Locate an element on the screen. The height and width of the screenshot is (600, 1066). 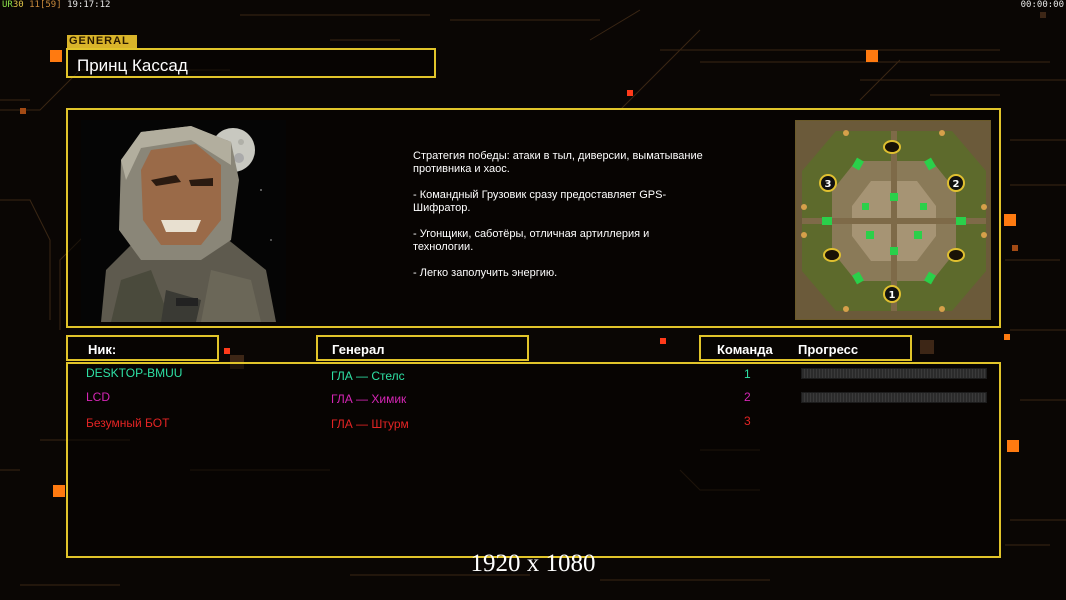
hud-version-value: 30 is located at coordinates (18, 5).